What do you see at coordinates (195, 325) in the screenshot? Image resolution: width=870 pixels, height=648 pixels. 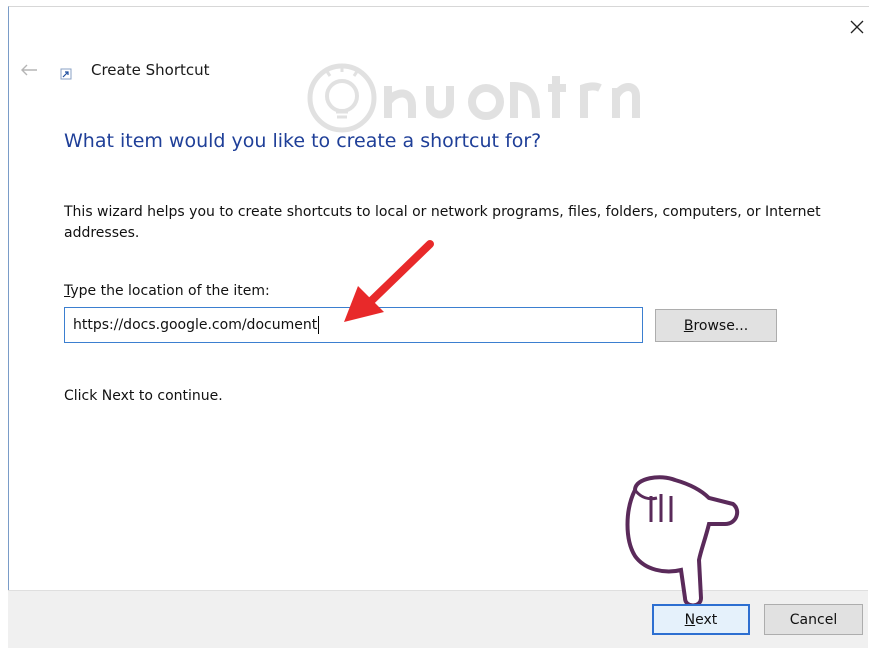 I see `location-input-value: https://docs.google.com/document` at bounding box center [195, 325].